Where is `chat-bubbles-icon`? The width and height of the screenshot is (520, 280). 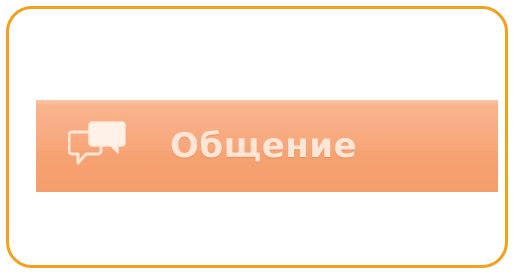 chat-bubbles-icon is located at coordinates (99, 146).